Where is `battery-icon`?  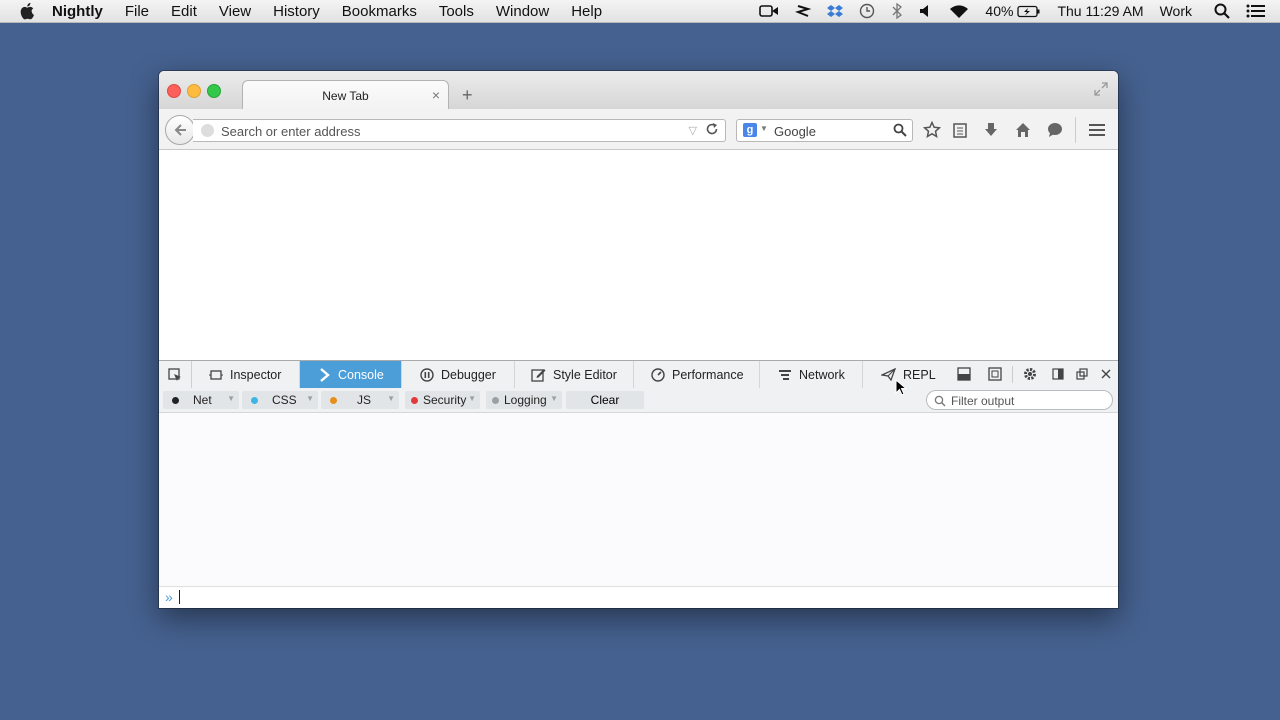 battery-icon is located at coordinates (1029, 11).